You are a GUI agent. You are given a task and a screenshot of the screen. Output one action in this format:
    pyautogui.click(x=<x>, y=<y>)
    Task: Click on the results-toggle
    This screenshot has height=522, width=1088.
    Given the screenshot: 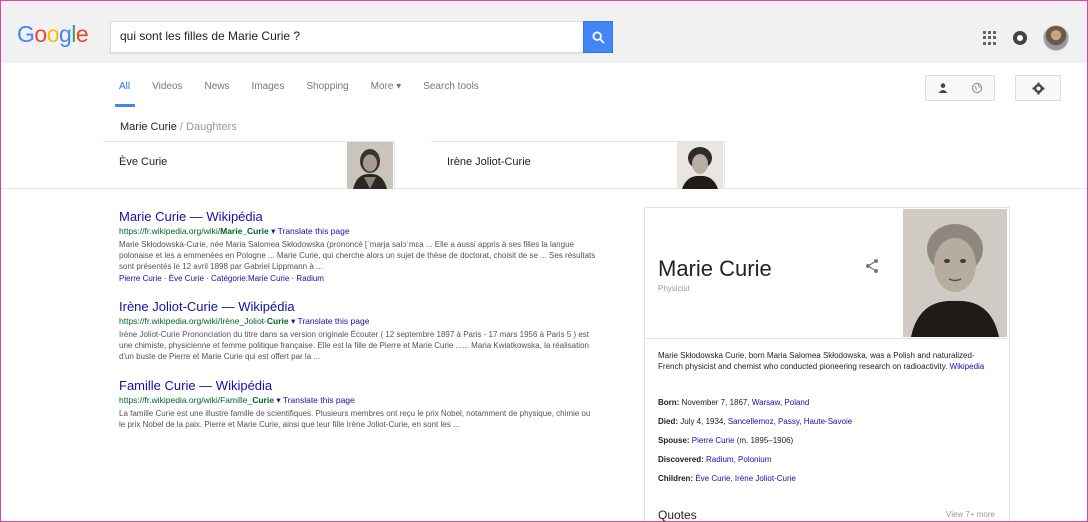 What is the action you would take?
    pyautogui.click(x=960, y=88)
    